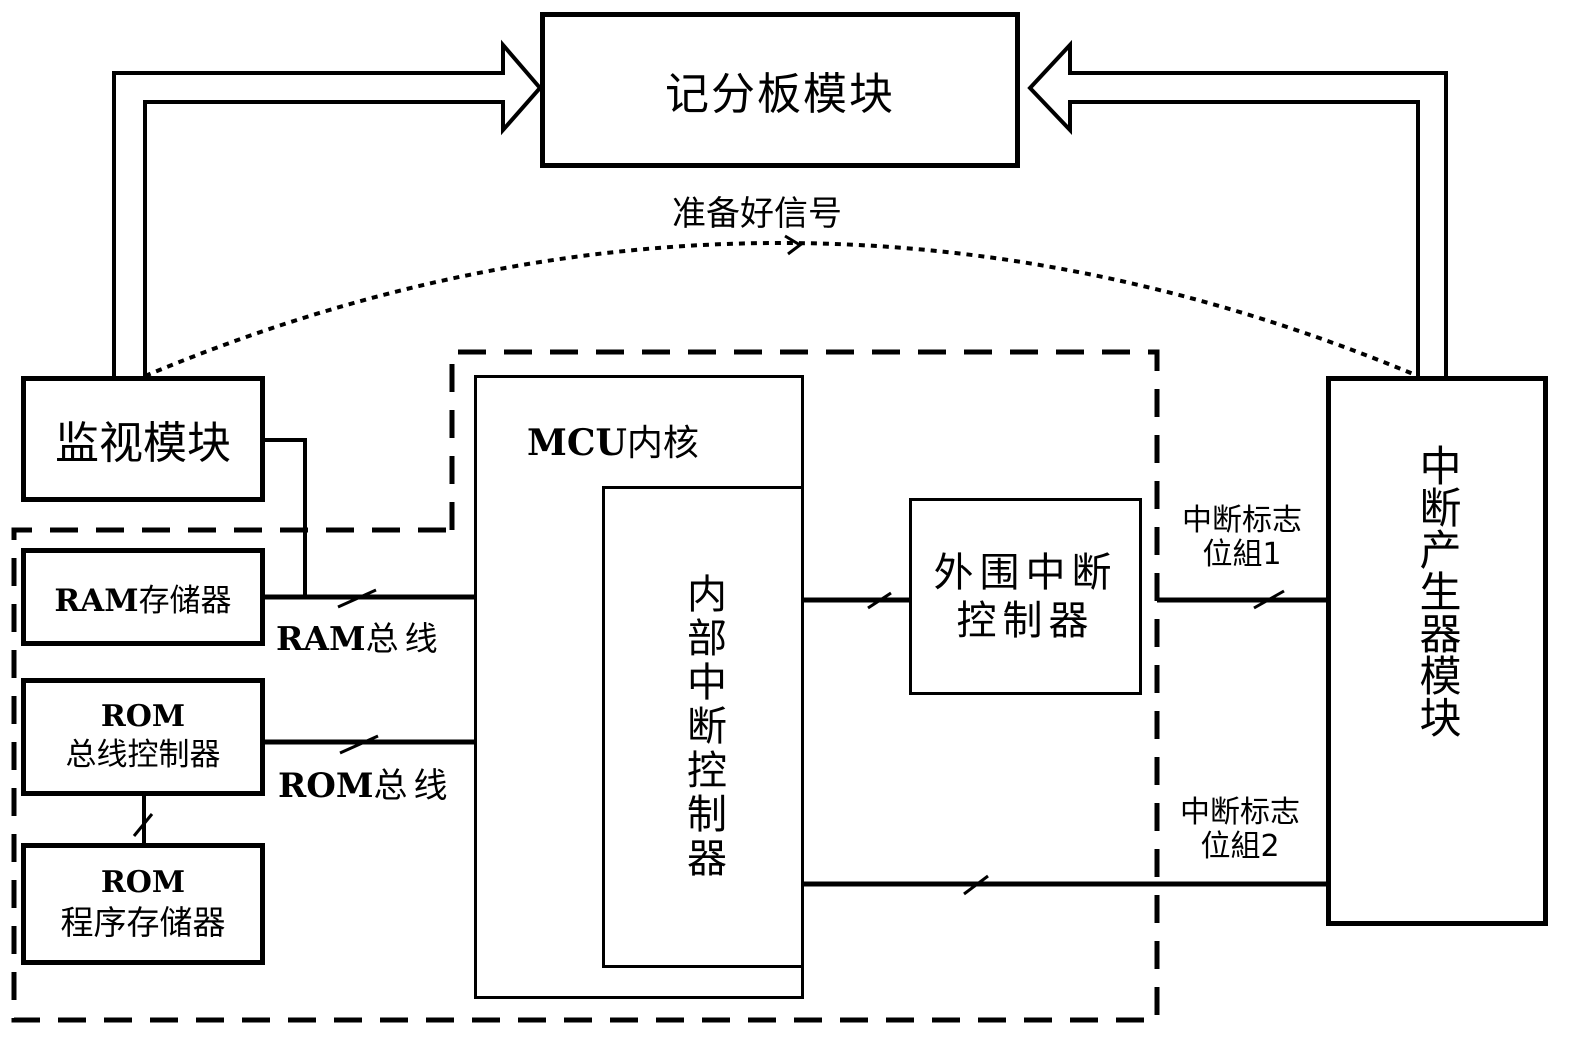 Image resolution: width=1583 pixels, height=1054 pixels. I want to click on flag-group-2-line1: 中断标志, so click(1240, 812).